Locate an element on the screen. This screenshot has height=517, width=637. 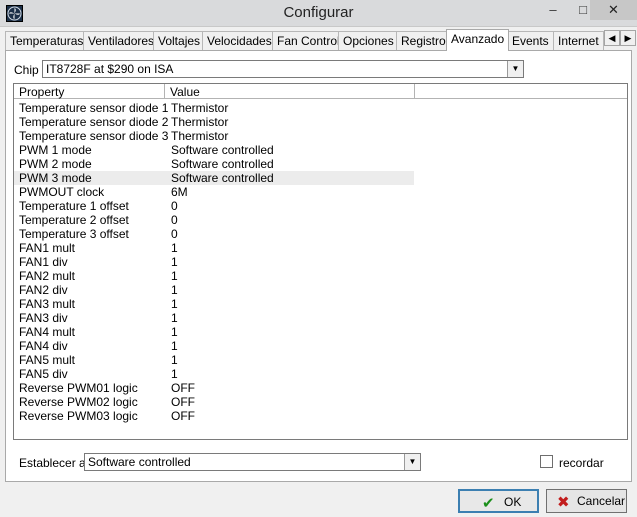
property-name: Temperature 2 offset is located at coordinates (74, 220).